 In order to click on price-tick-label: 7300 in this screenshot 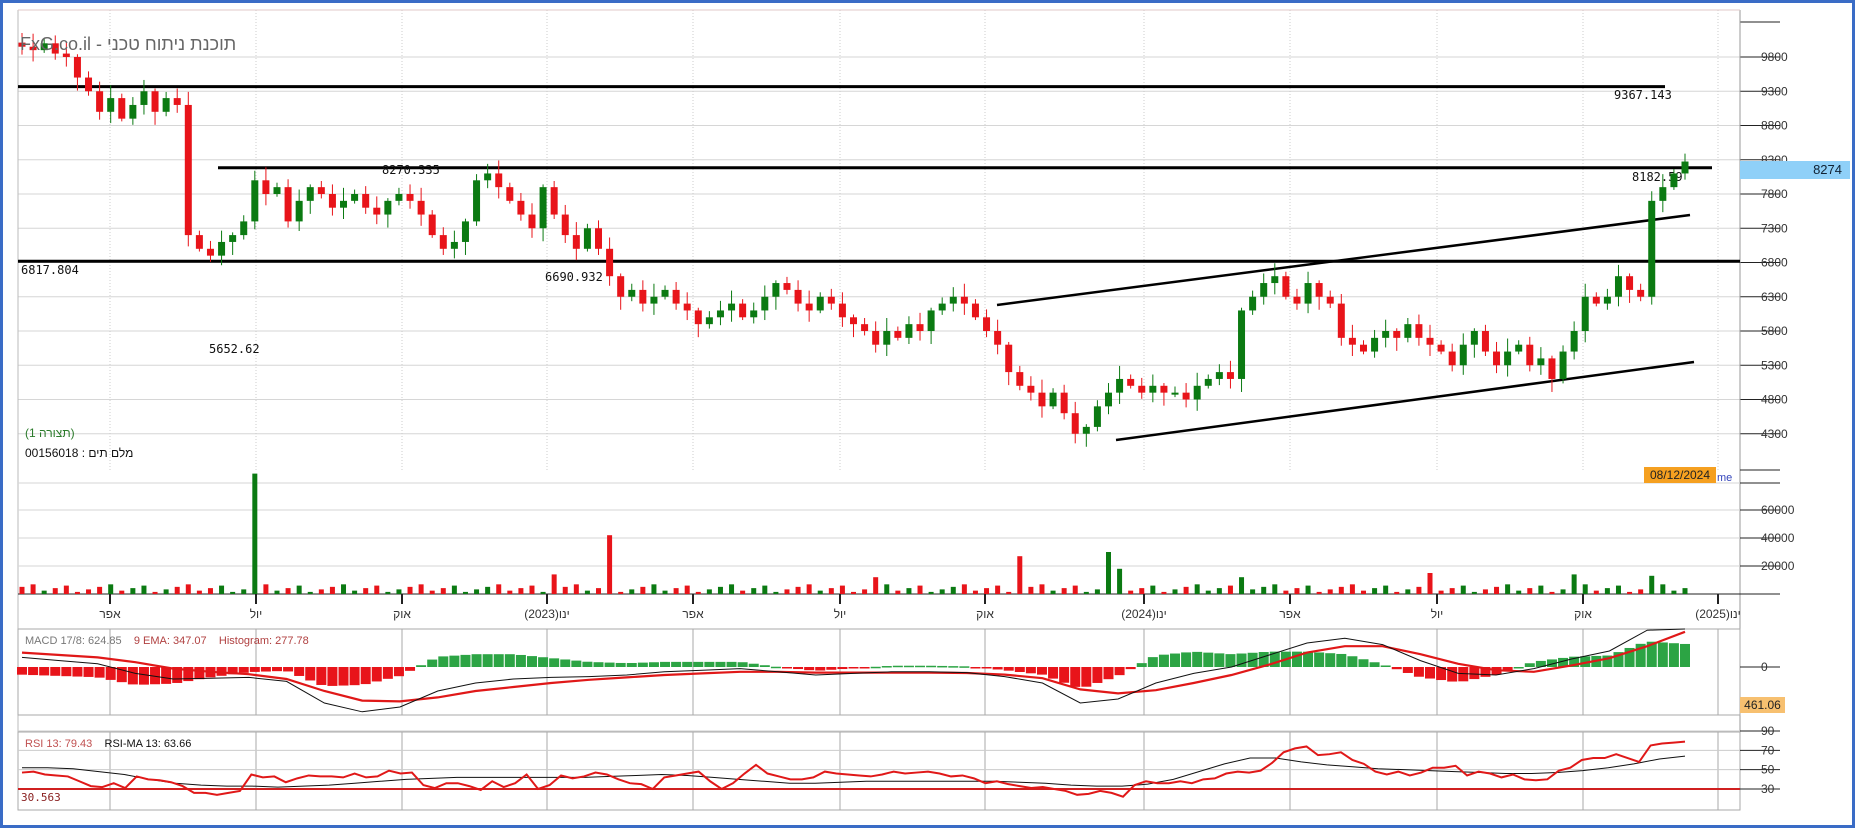, I will do `click(1774, 228)`.